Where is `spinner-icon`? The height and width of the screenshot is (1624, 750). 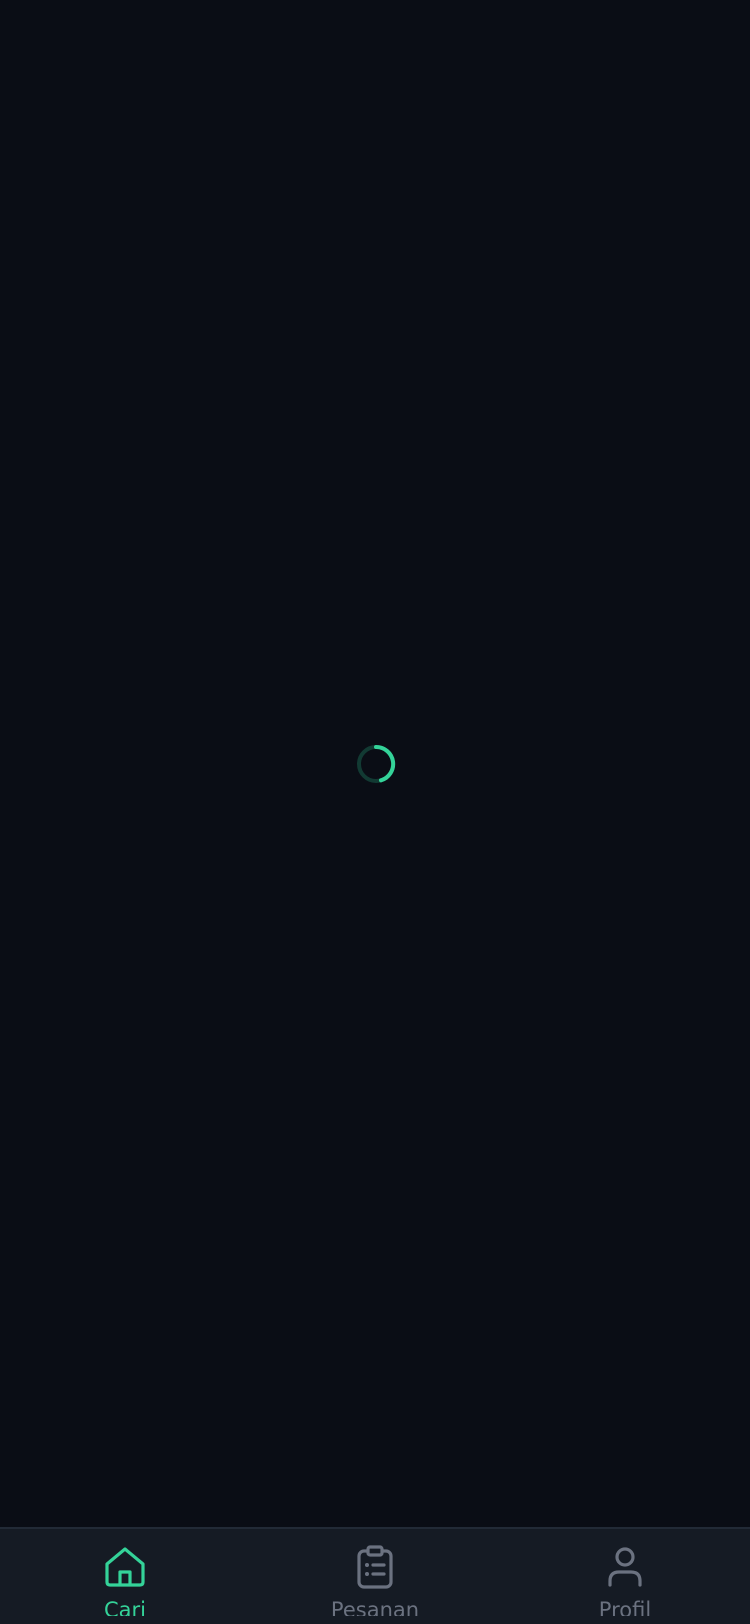
spinner-icon is located at coordinates (376, 763).